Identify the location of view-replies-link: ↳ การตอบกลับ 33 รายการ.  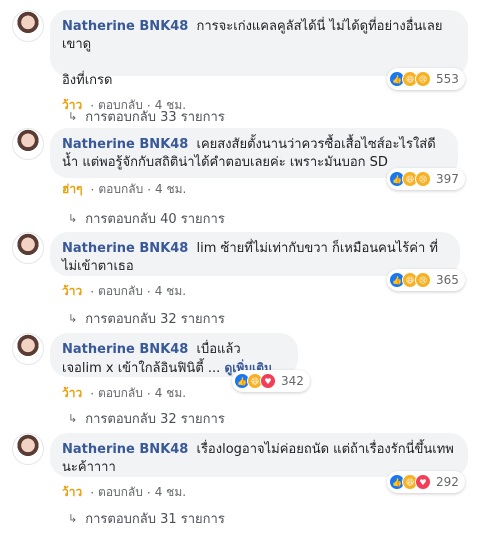
(146, 116).